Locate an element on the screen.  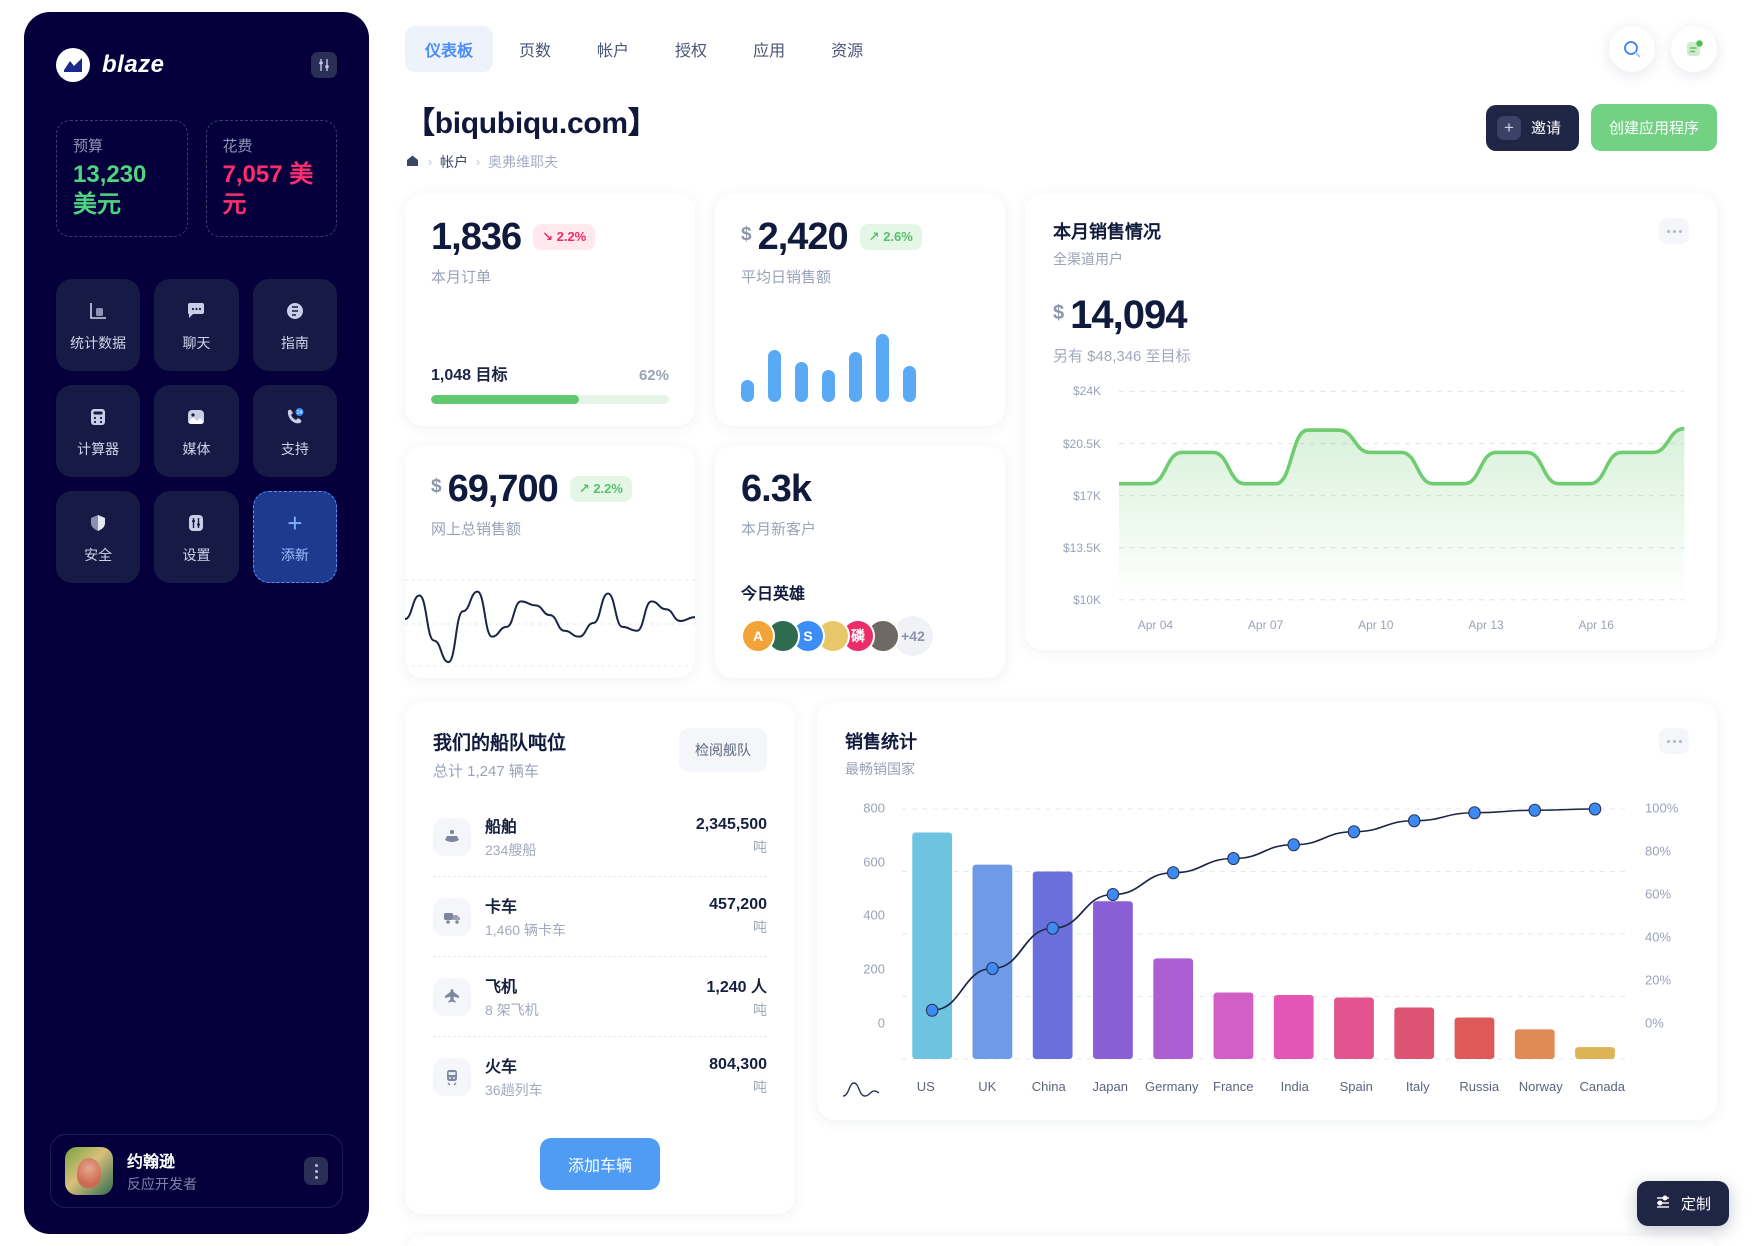
fleet-row-name: 火车 is located at coordinates (501, 1067).